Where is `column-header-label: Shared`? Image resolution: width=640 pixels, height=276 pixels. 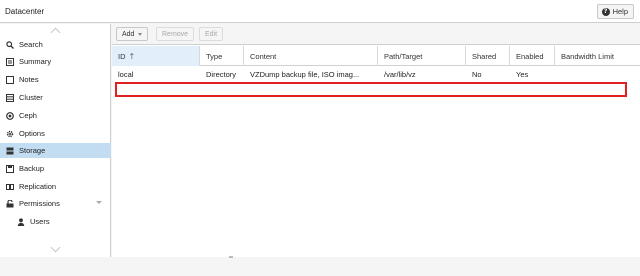 column-header-label: Shared is located at coordinates (484, 56).